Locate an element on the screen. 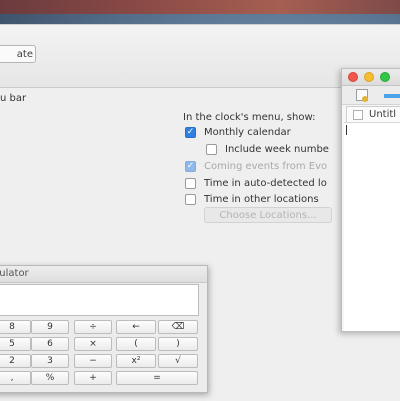 This screenshot has height=401, width=400. undo-arrow-icon: ← is located at coordinates (136, 327).